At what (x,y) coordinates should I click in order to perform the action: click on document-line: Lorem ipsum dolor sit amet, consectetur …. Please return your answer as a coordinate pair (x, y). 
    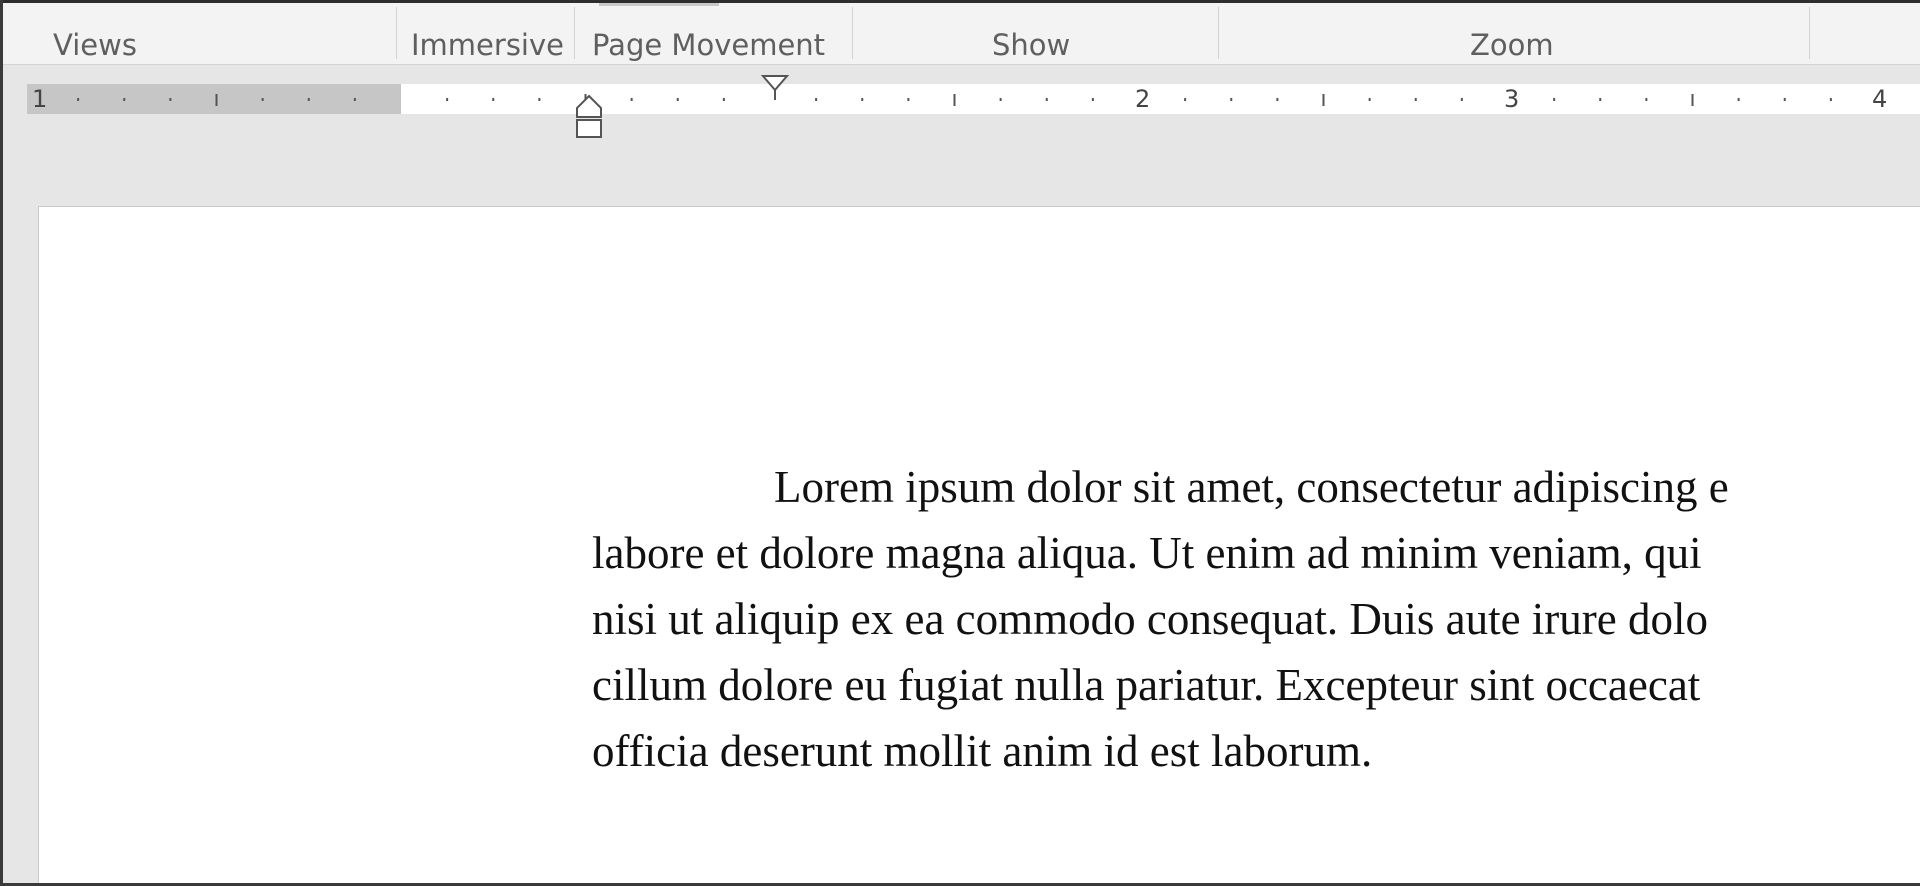
    Looking at the image, I should click on (1251, 487).